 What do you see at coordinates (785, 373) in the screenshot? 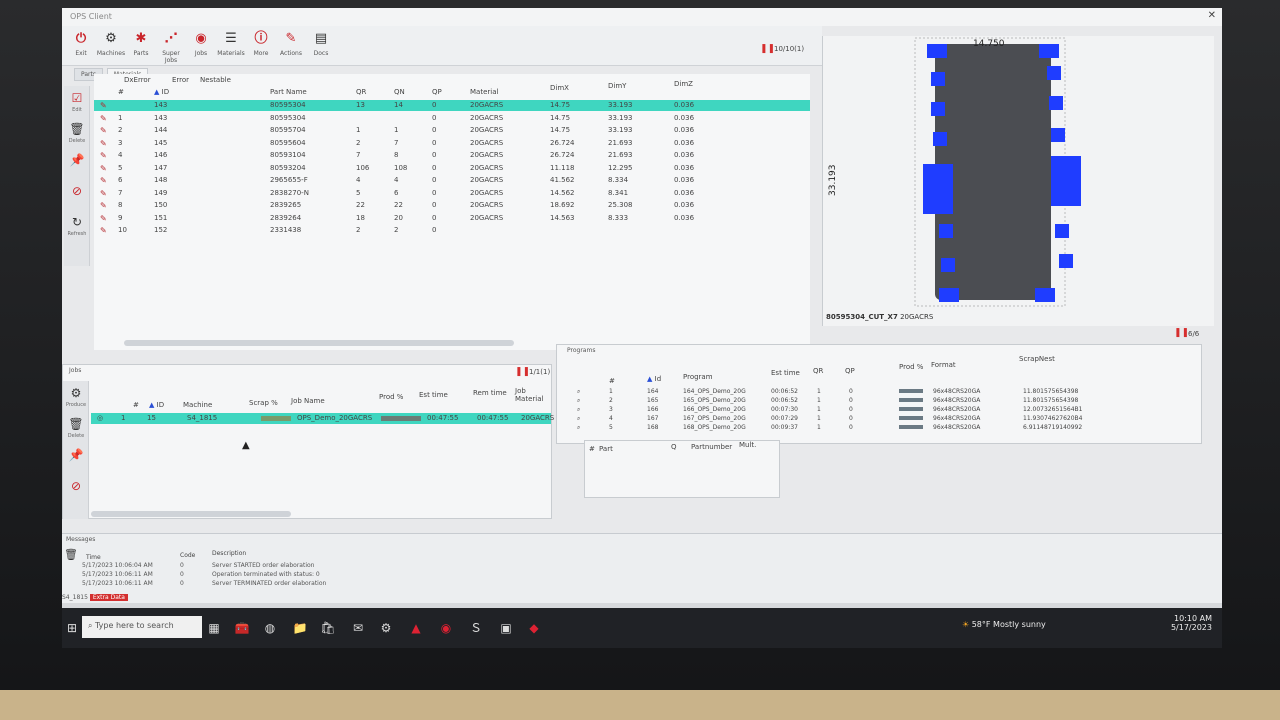
I see `prog-col-est: Est time` at bounding box center [785, 373].